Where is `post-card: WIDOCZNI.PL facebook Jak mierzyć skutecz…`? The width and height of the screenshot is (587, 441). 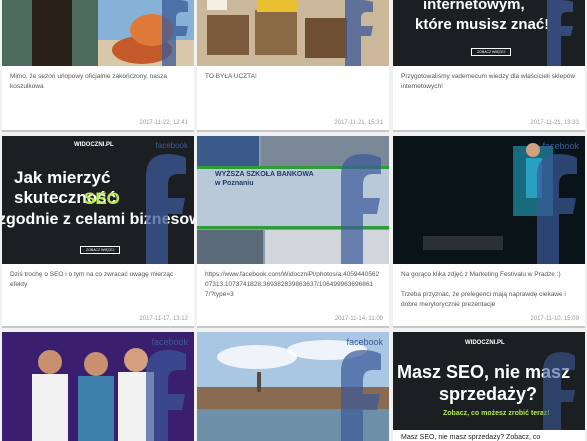 post-card: WIDOCZNI.PL facebook Jak mierzyć skutecz… is located at coordinates (98, 232).